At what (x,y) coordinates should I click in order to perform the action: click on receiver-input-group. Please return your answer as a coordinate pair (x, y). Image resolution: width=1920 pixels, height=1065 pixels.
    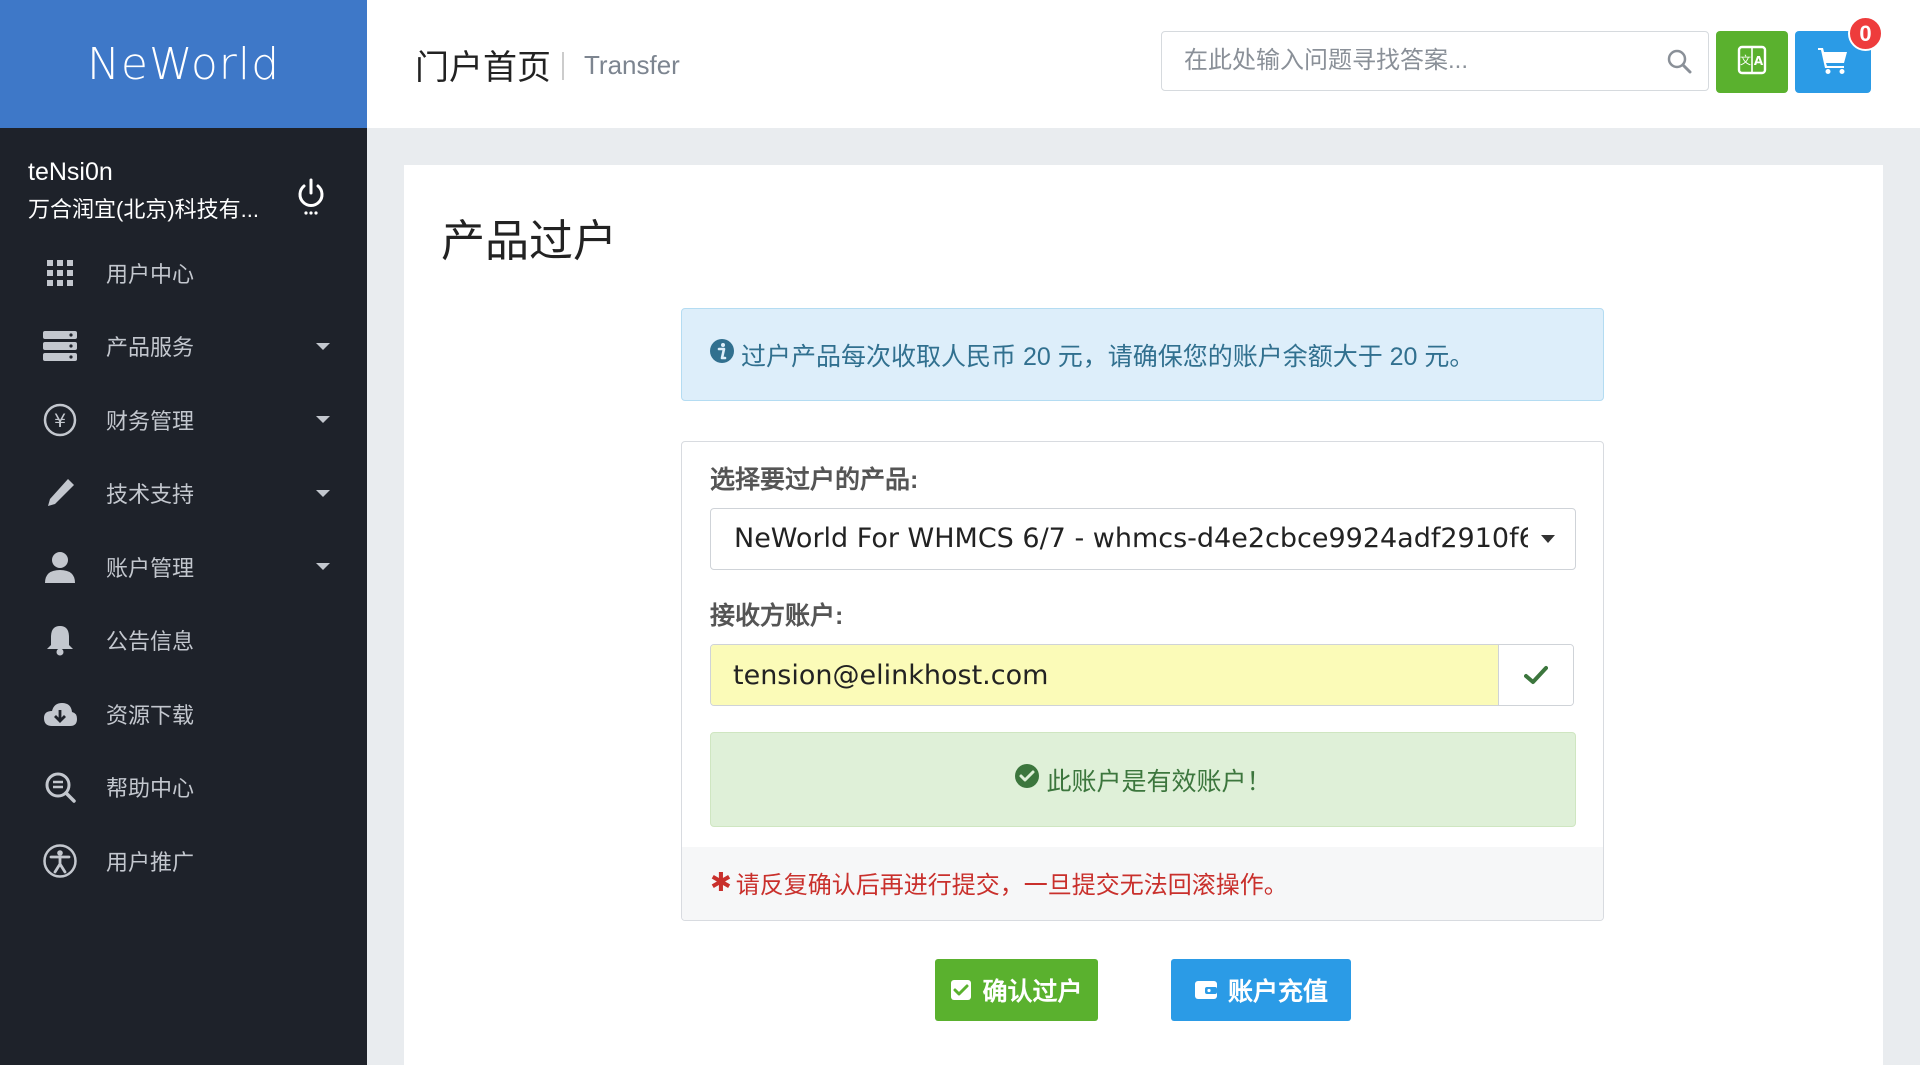
    Looking at the image, I should click on (1142, 675).